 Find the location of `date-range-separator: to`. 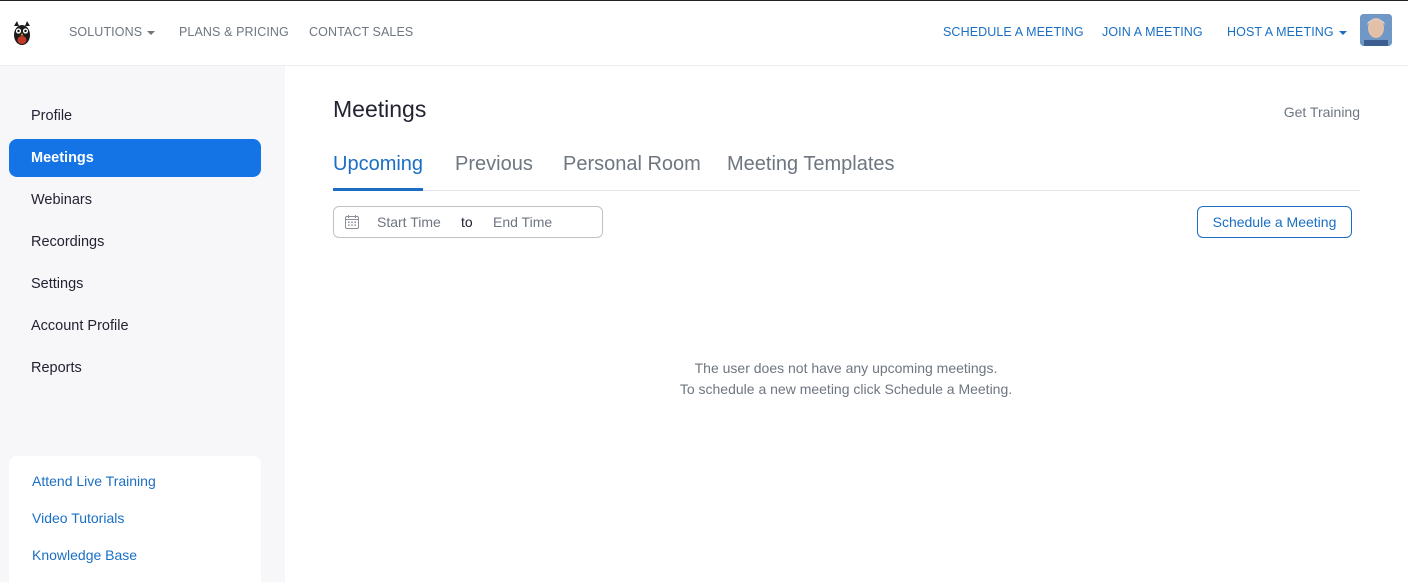

date-range-separator: to is located at coordinates (467, 222).